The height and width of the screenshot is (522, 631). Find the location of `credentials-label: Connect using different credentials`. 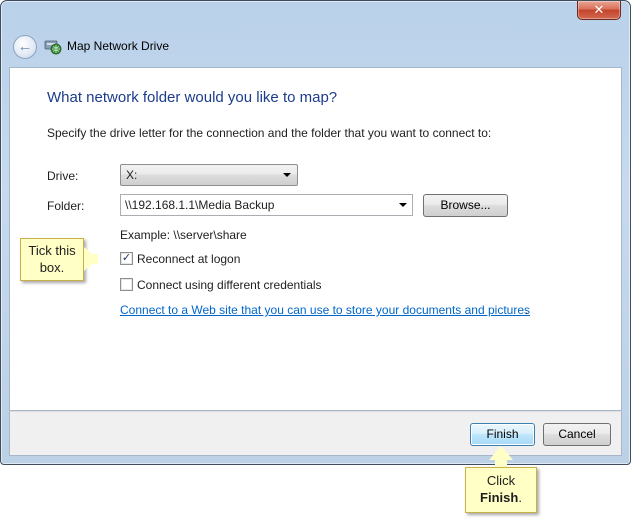

credentials-label: Connect using different credentials is located at coordinates (229, 285).